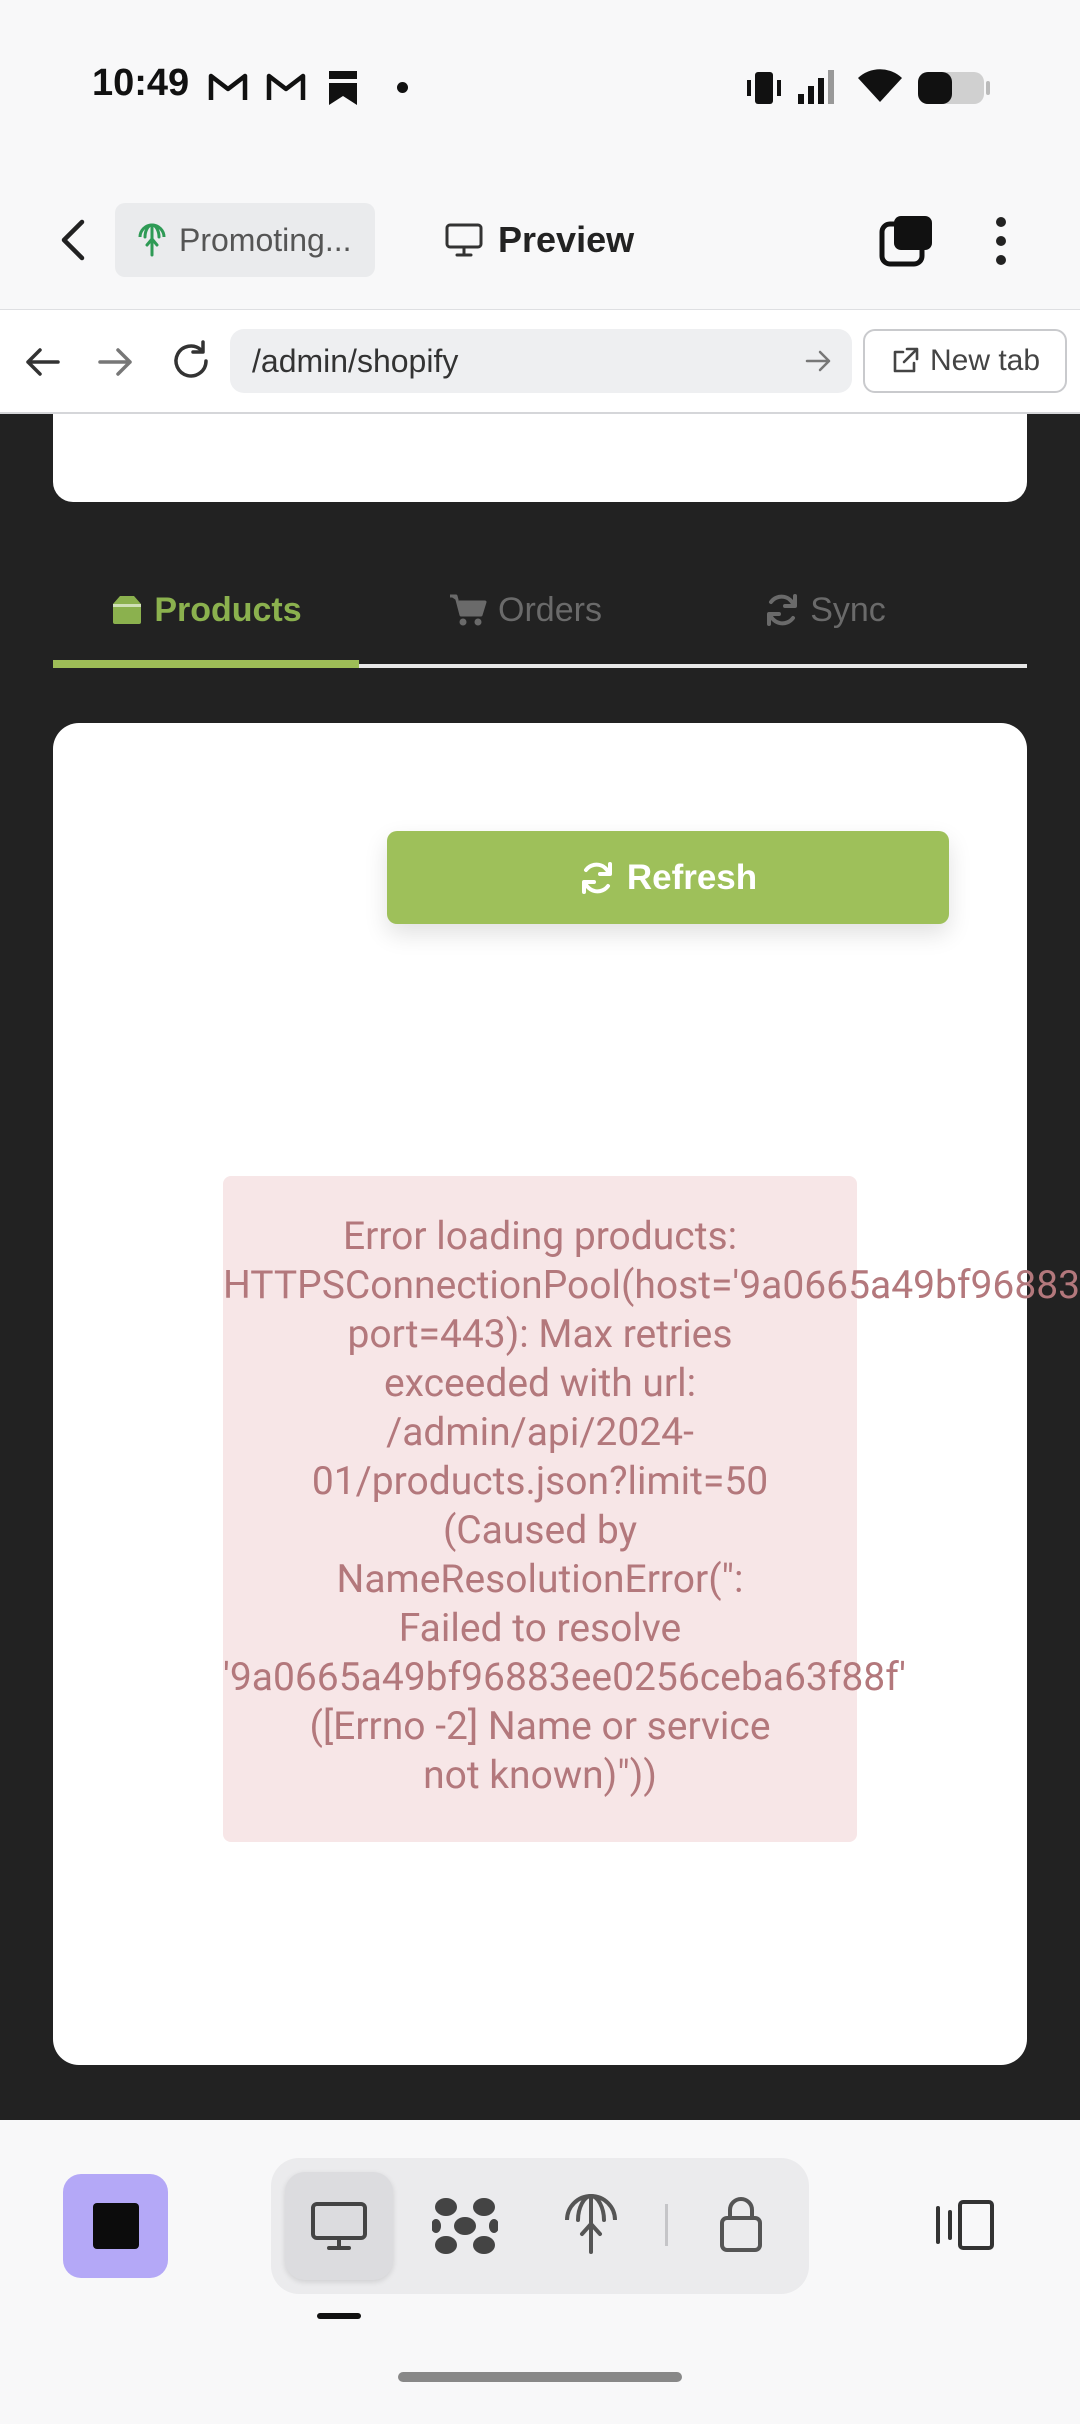 Image resolution: width=1080 pixels, height=2424 pixels. Describe the element at coordinates (954, 88) in the screenshot. I see `battery-icon` at that location.